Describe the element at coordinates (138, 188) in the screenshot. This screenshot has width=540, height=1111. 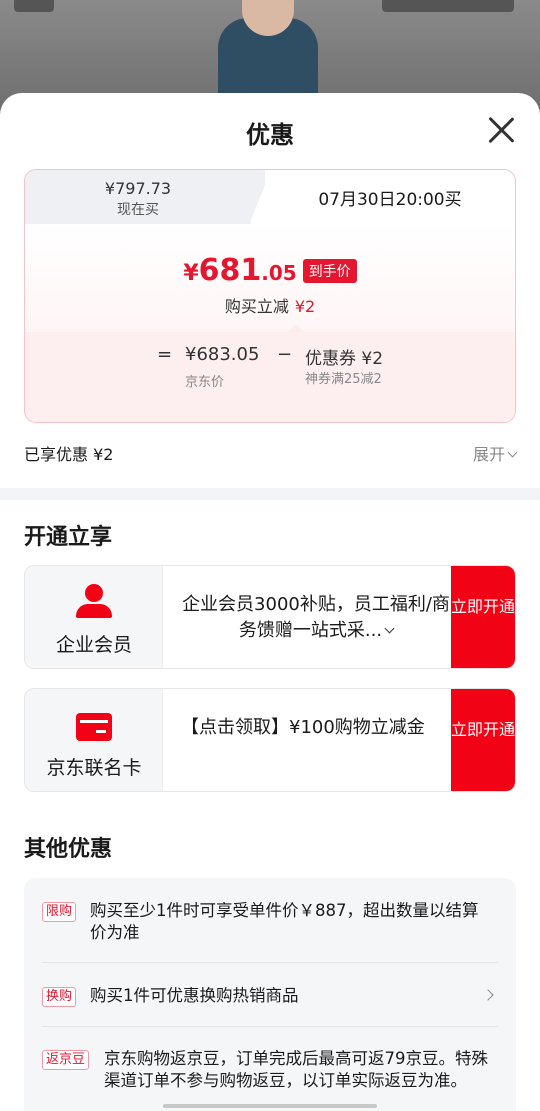
I see `tab-now-price: ¥797.73` at that location.